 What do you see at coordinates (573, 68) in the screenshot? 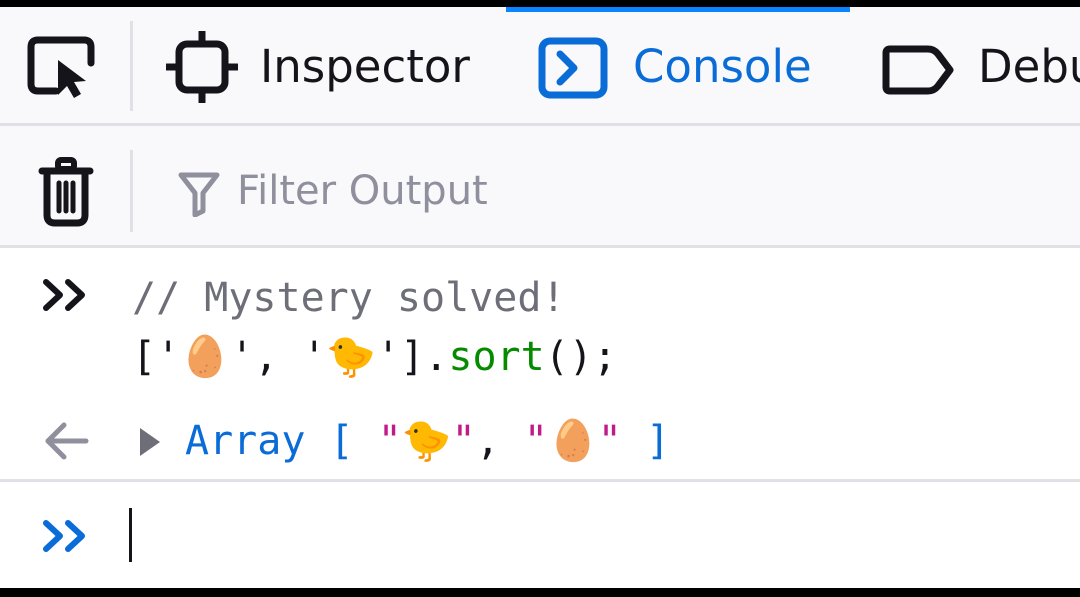
I see `console-icon` at bounding box center [573, 68].